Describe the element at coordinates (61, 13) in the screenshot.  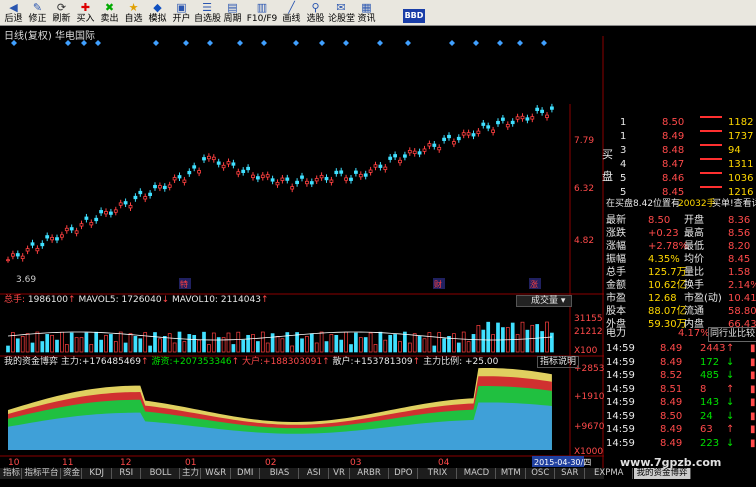
I see `refresh-button: ⟳ 刷新` at that location.